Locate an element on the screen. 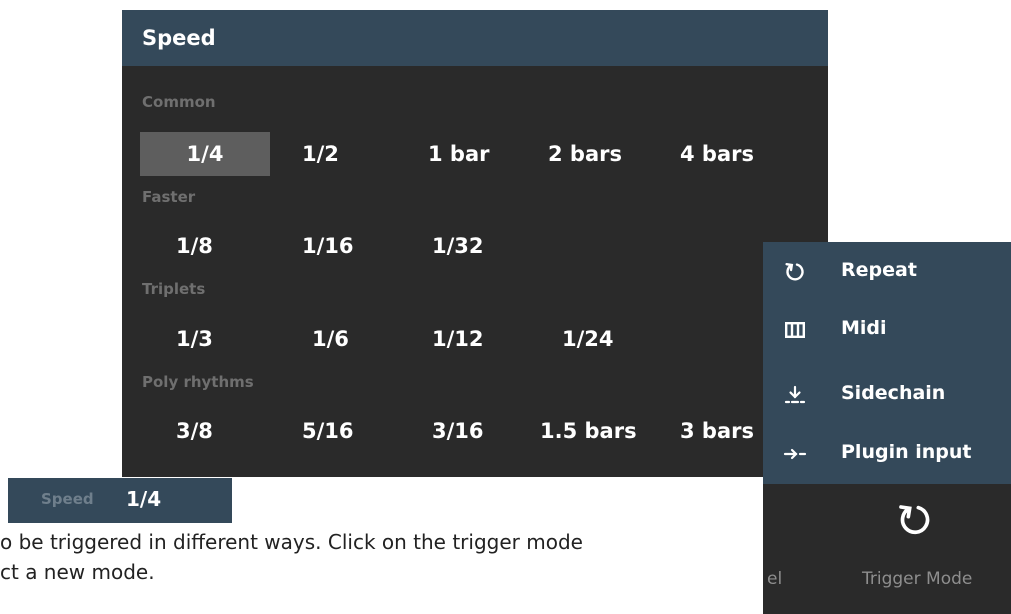 Image resolution: width=1011 pixels, height=614 pixels. trigger-mode-control: el Trigger Mode is located at coordinates (887, 549).